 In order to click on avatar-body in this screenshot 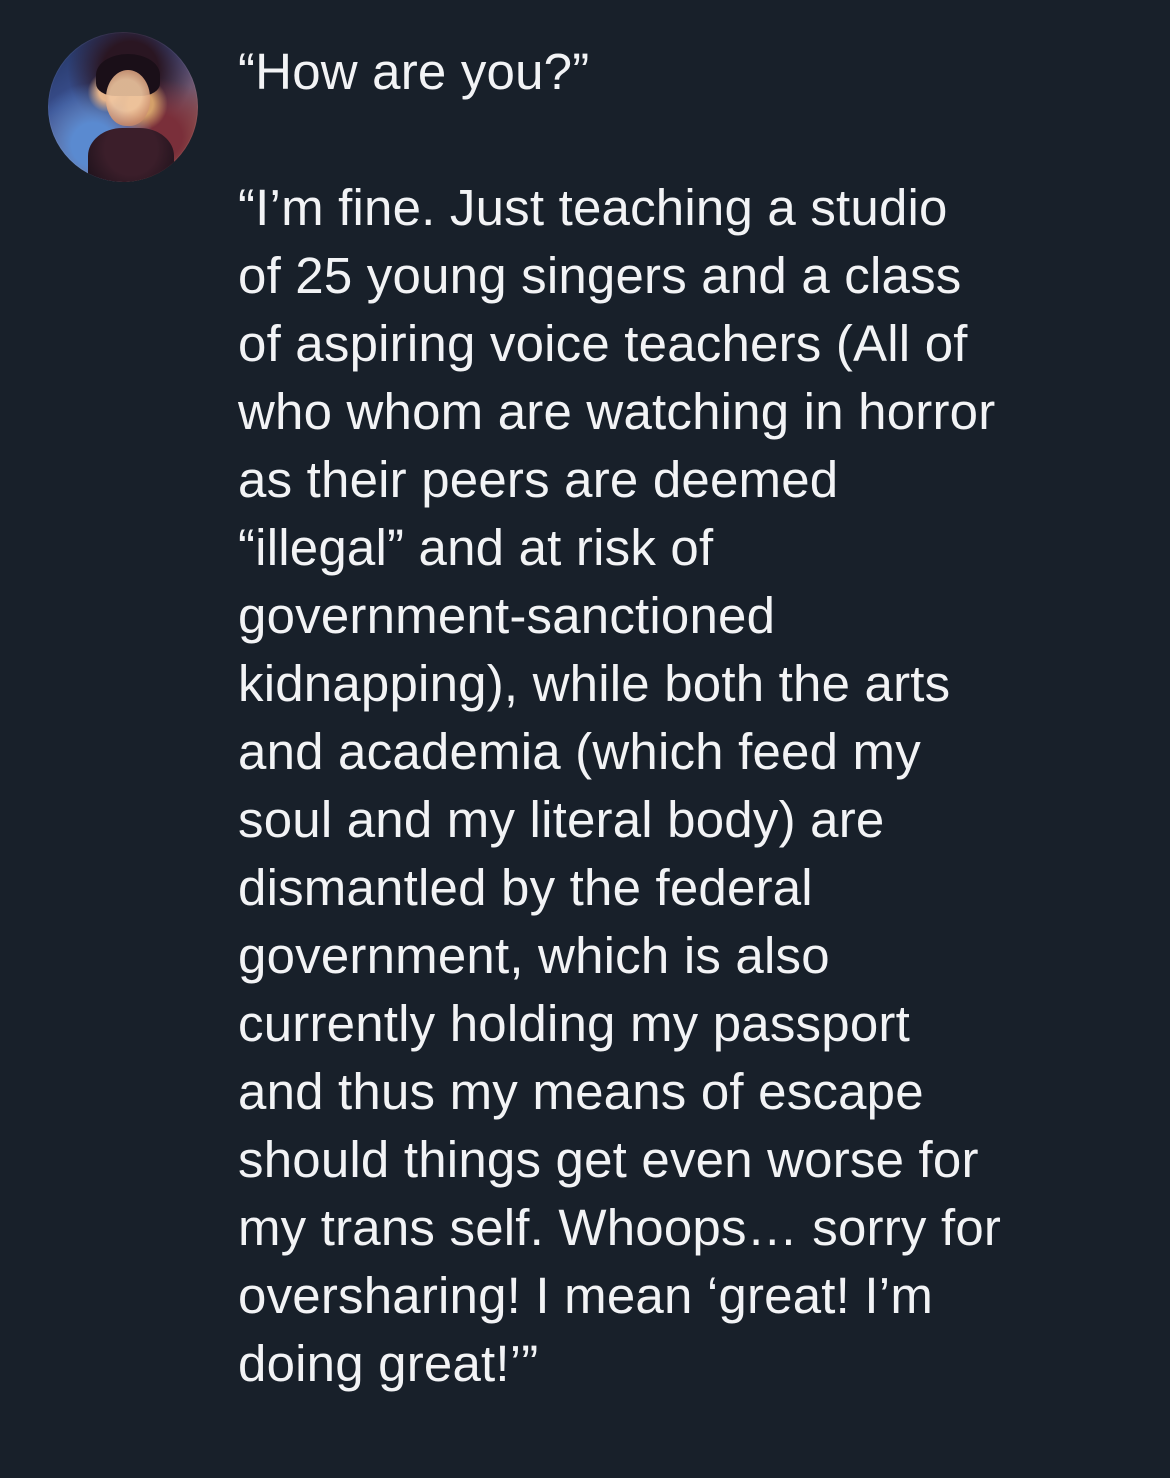, I will do `click(131, 155)`.